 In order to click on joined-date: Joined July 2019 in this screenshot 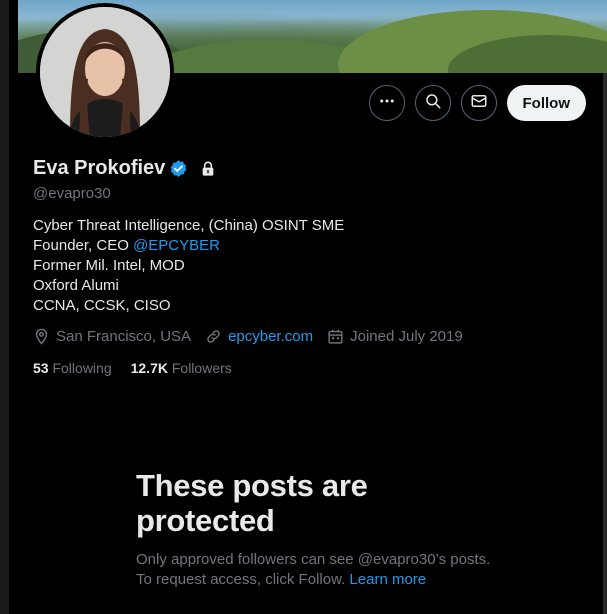, I will do `click(395, 336)`.